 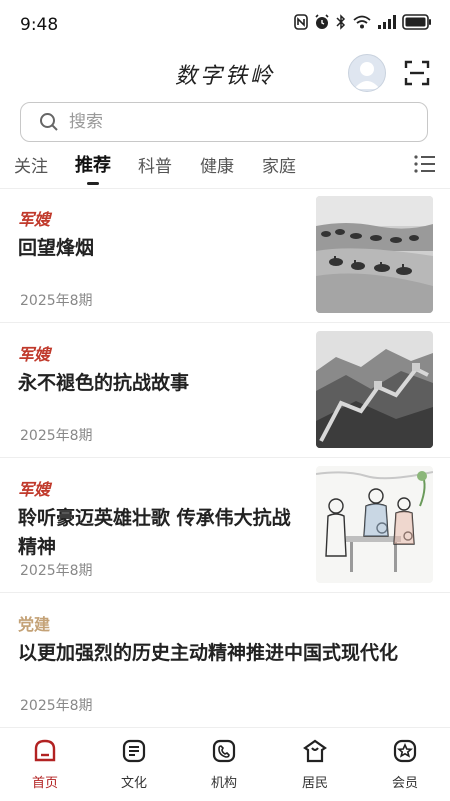 What do you see at coordinates (134, 751) in the screenshot?
I see `culture-icon` at bounding box center [134, 751].